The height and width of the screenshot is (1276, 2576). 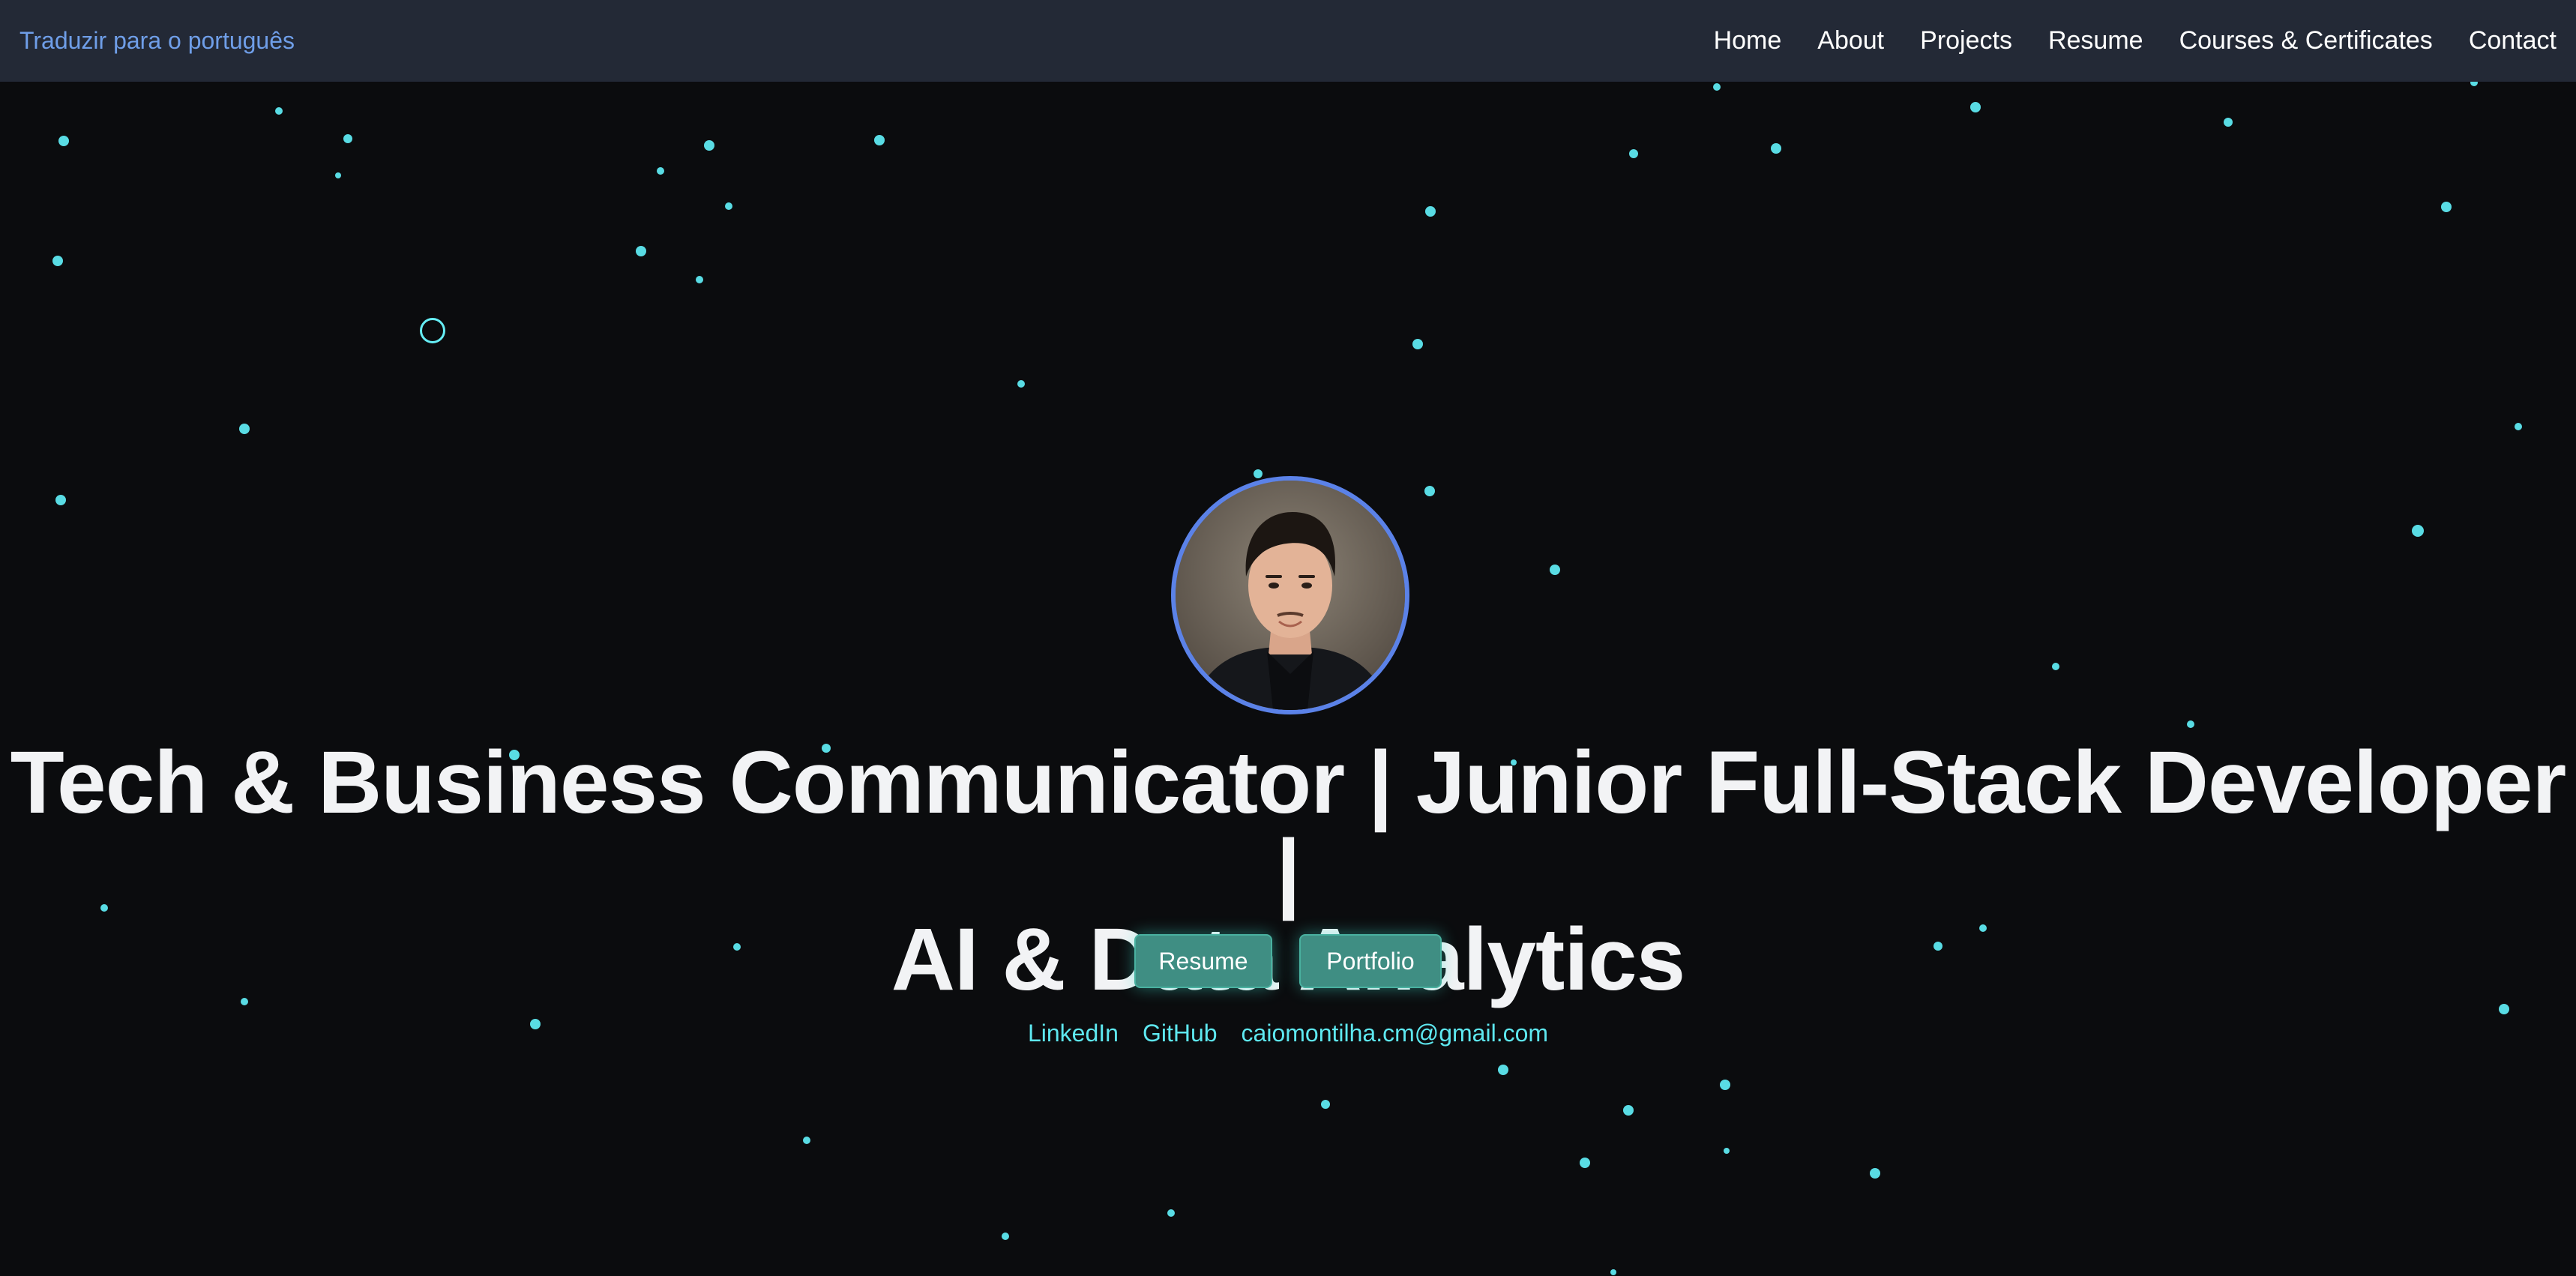 I want to click on profile-photo, so click(x=1290, y=595).